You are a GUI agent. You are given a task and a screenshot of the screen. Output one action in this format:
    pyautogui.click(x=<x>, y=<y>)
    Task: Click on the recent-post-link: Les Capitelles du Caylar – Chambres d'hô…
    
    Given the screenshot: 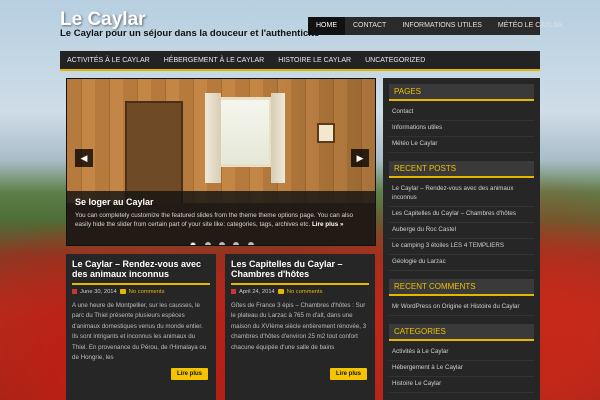 What is the action you would take?
    pyautogui.click(x=461, y=215)
    